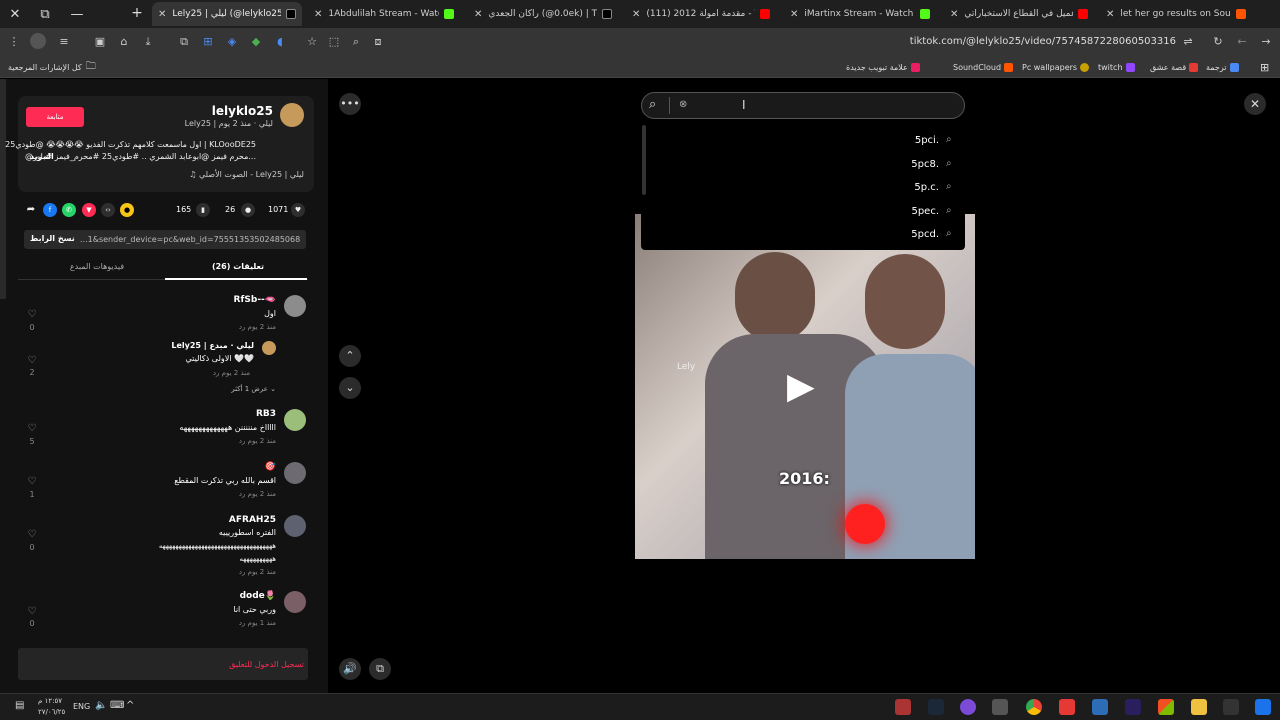  Describe the element at coordinates (1019, 14) in the screenshot. I see `tab-youtube-hamid: ✕ حميد عميل في القطاع الاستخباراتي` at that location.